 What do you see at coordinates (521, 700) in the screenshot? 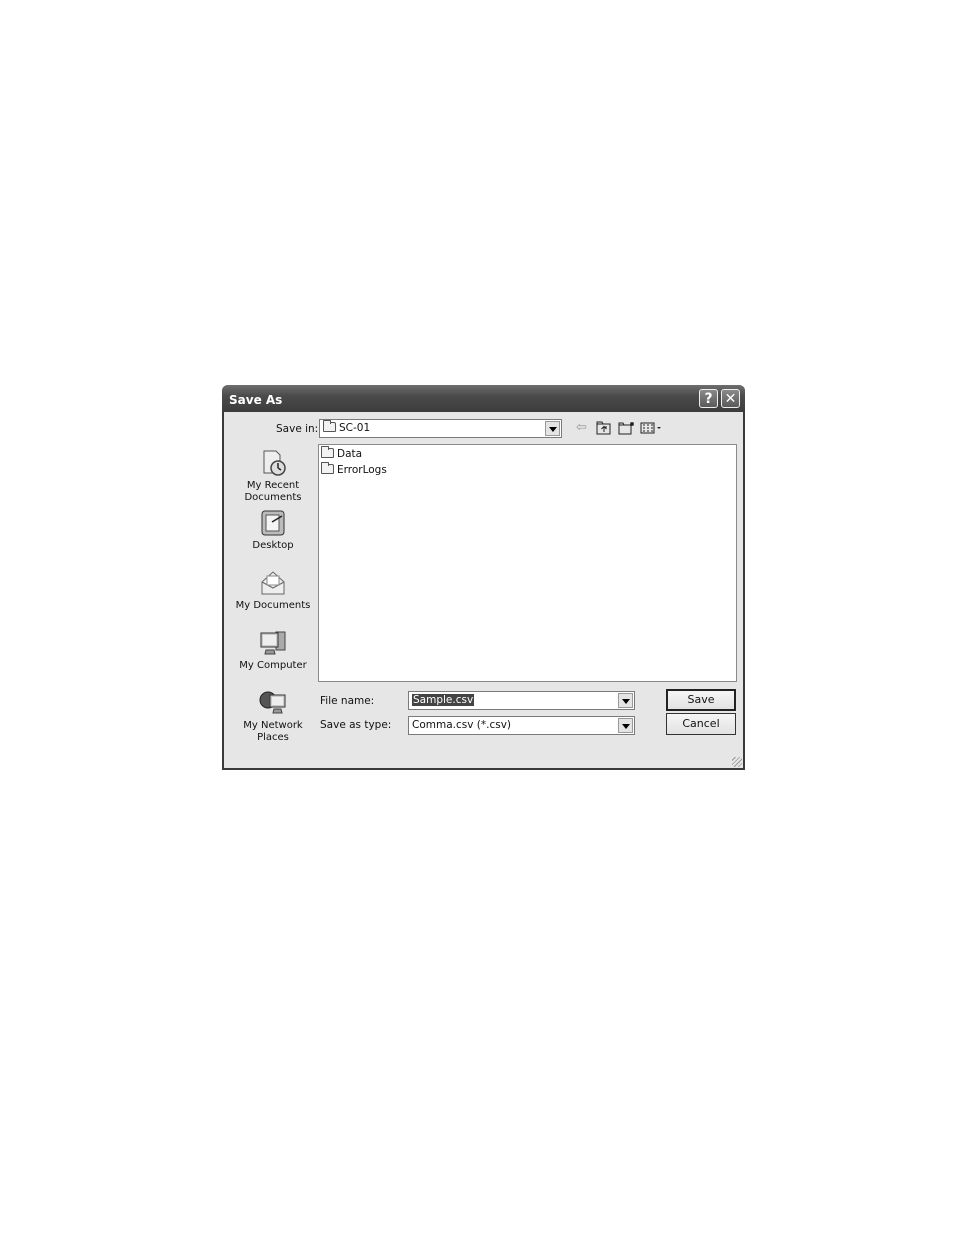
I see `file-name-input: Sample.csv` at bounding box center [521, 700].